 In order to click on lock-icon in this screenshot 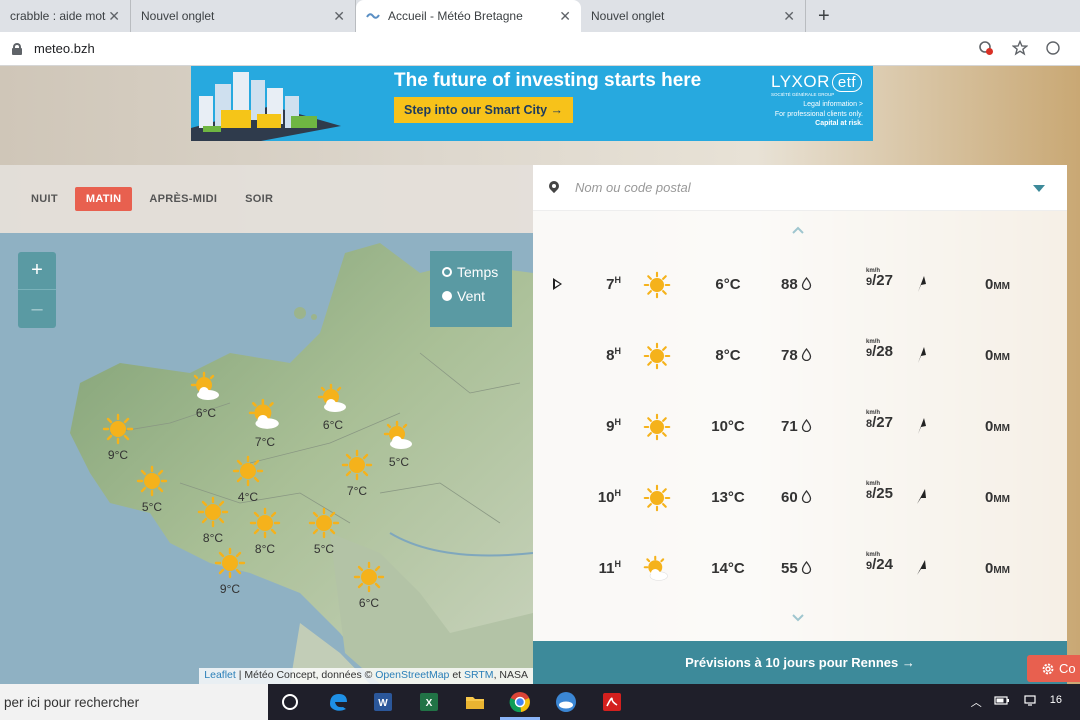, I will do `click(17, 48)`.